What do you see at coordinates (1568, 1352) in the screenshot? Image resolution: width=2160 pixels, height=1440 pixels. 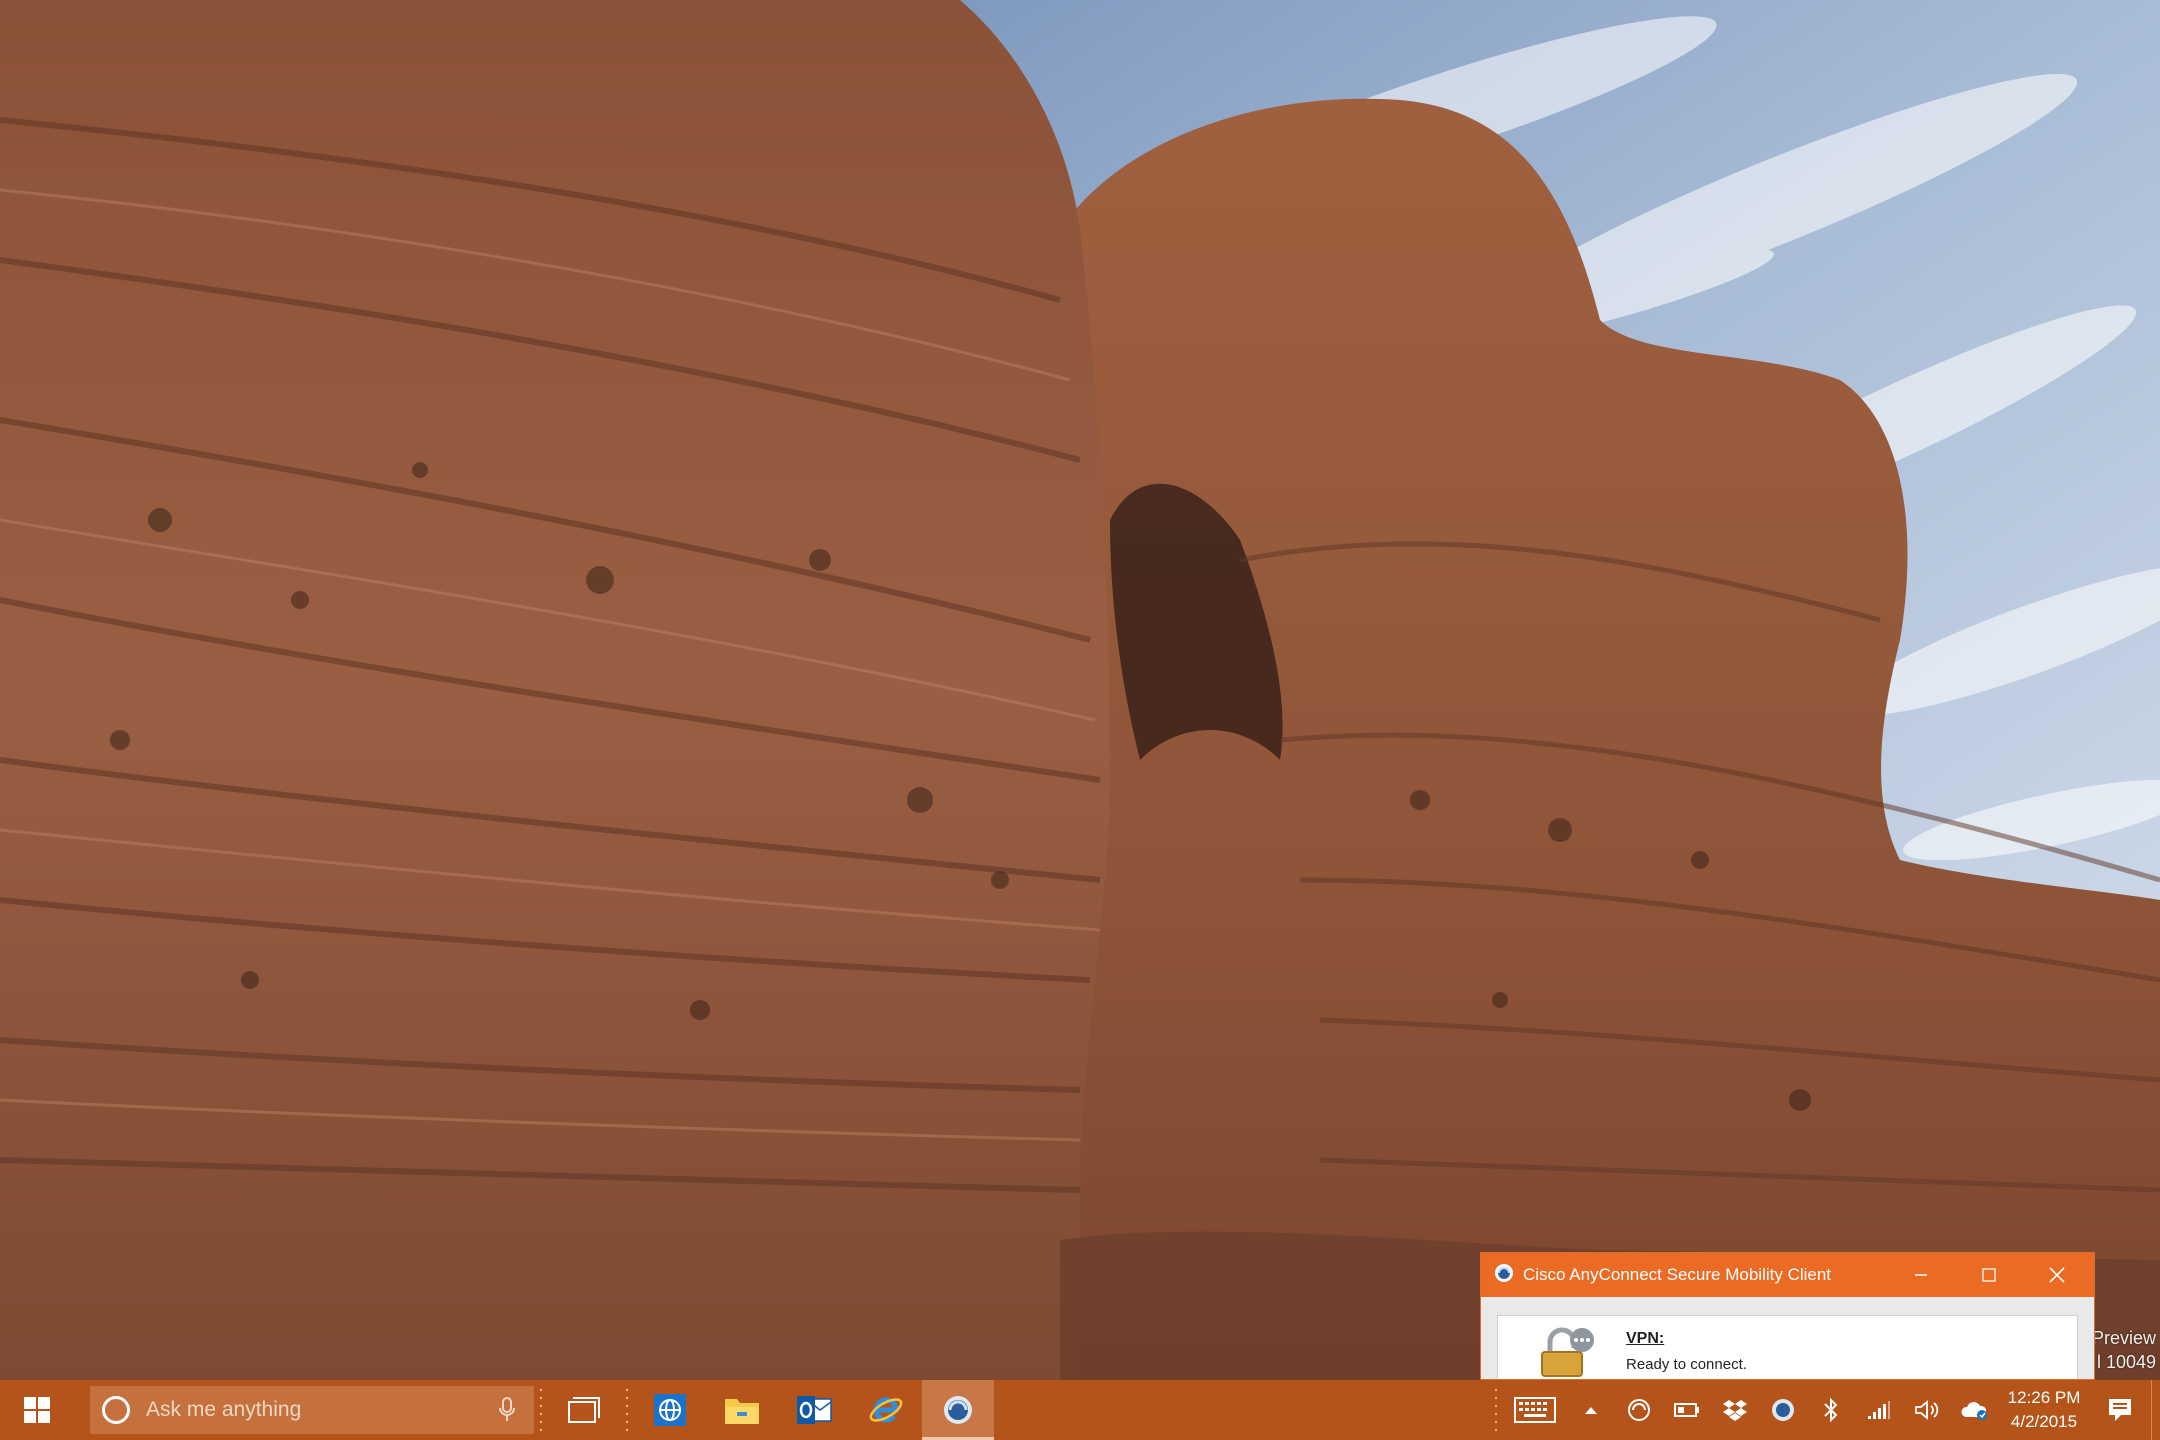 I see `vpn-lock-icon` at bounding box center [1568, 1352].